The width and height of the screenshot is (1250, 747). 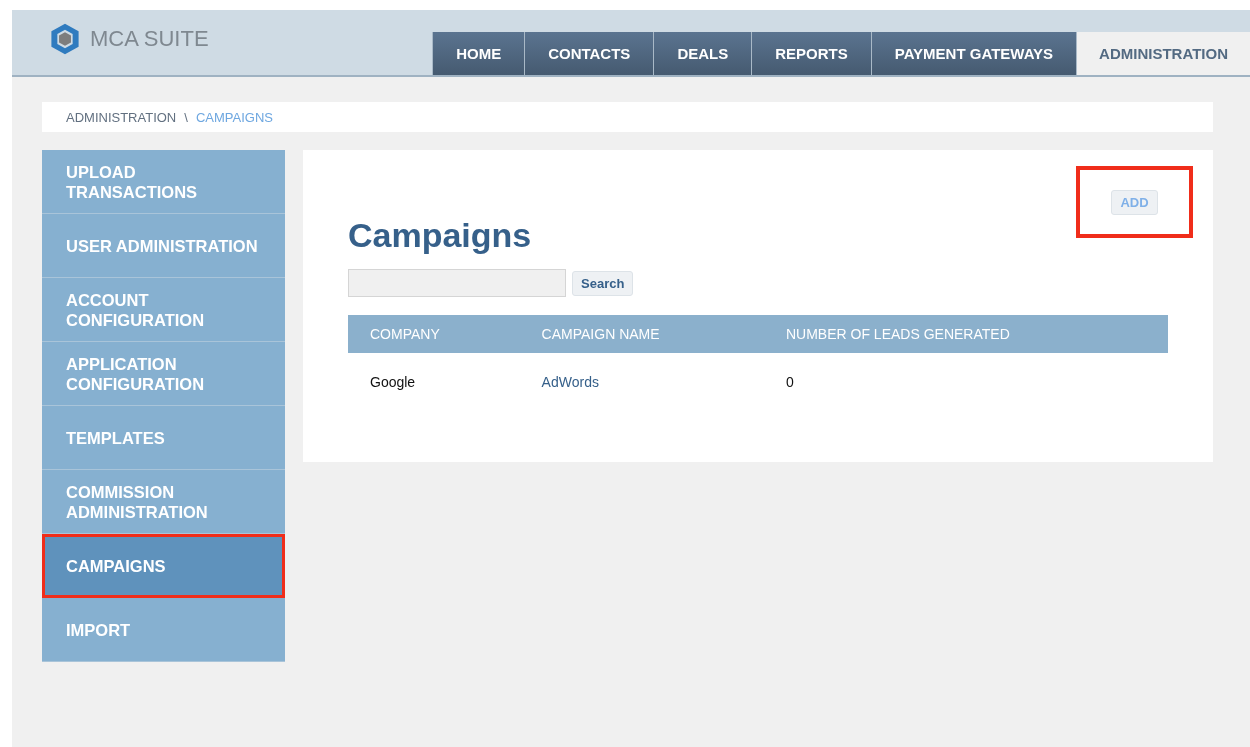 What do you see at coordinates (234, 117) in the screenshot?
I see `breadcrumb-link: CAMPAIGNS` at bounding box center [234, 117].